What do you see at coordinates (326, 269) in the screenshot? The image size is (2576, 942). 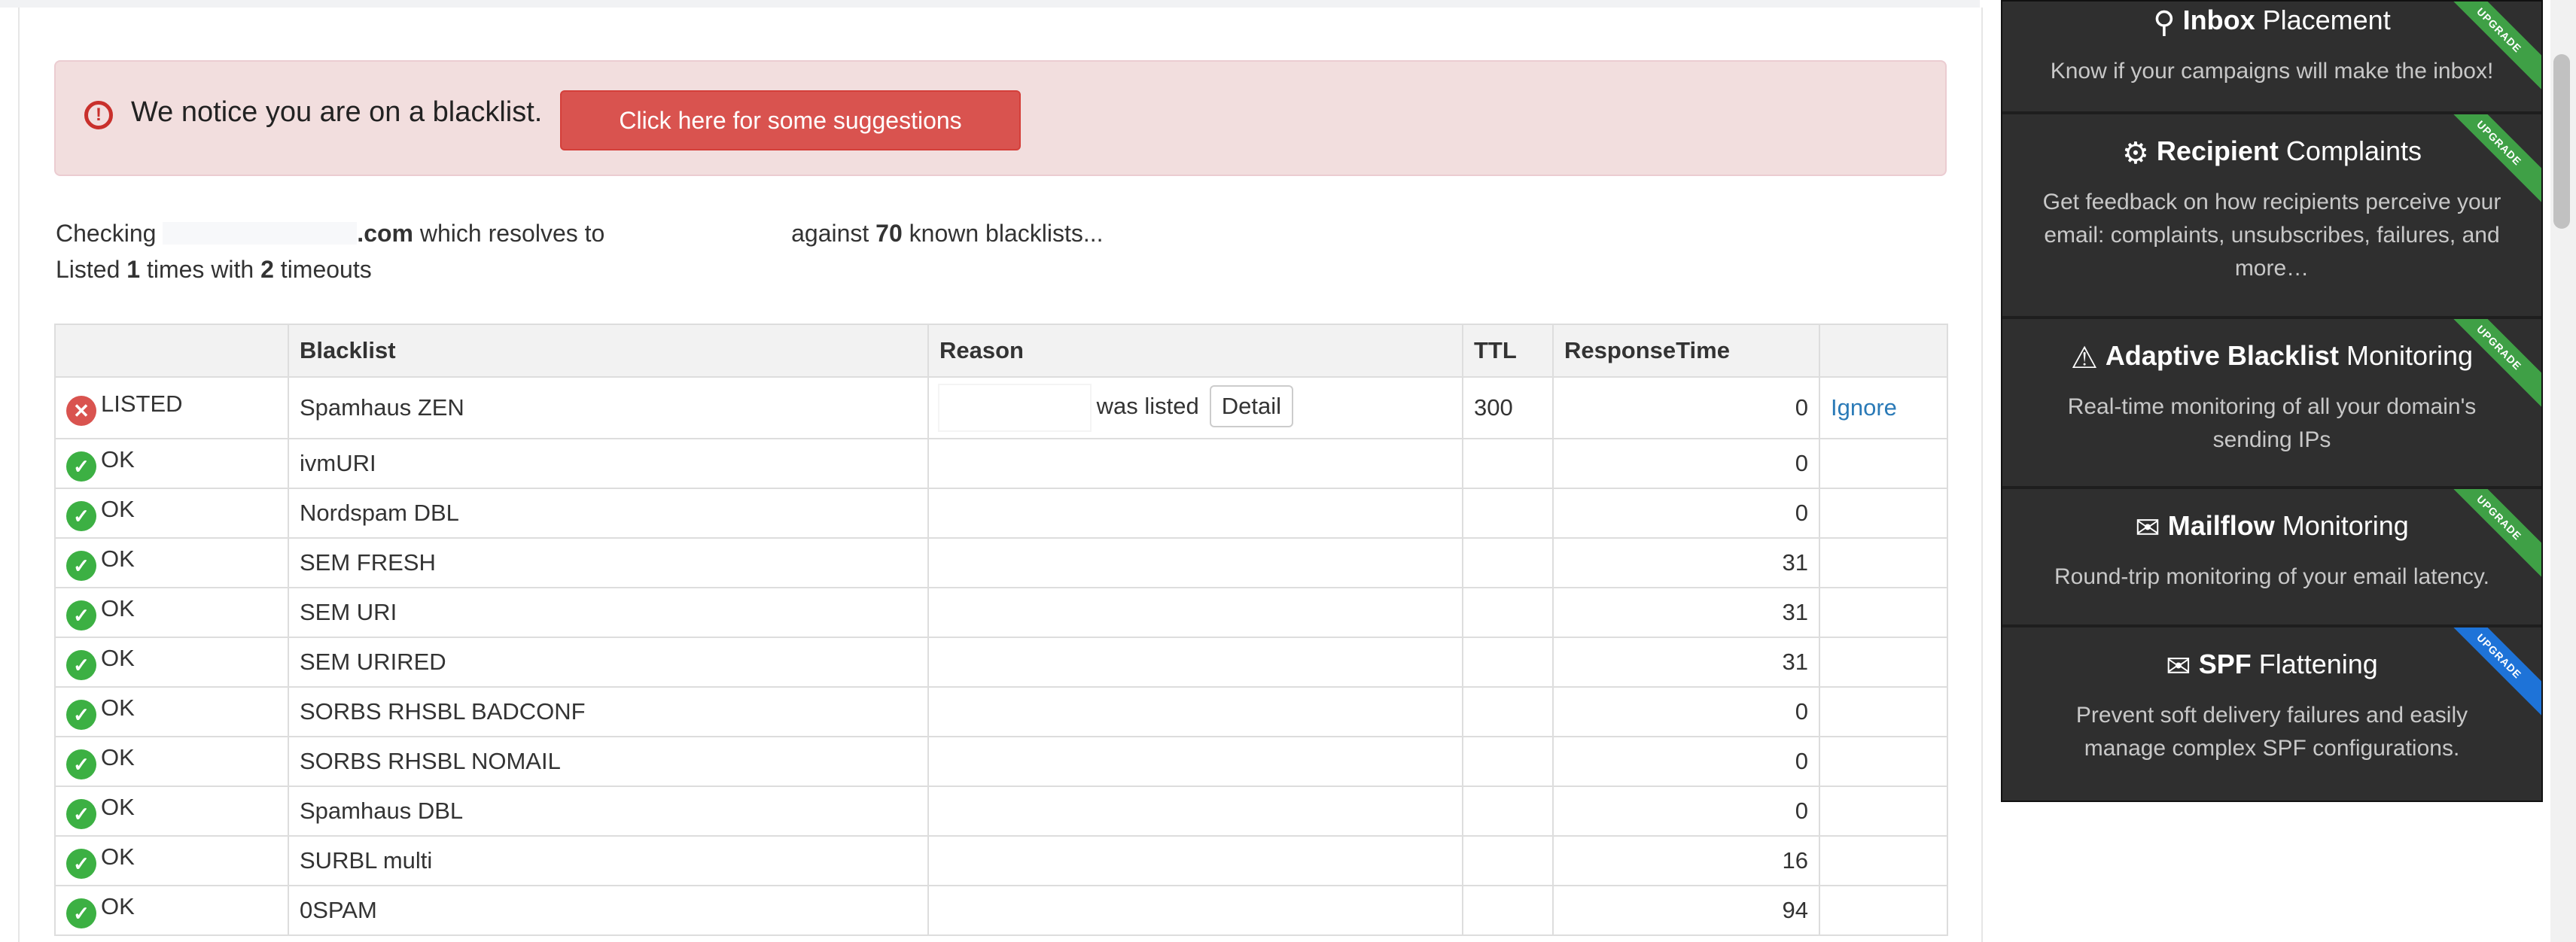 I see `timeouts-label: timeouts` at bounding box center [326, 269].